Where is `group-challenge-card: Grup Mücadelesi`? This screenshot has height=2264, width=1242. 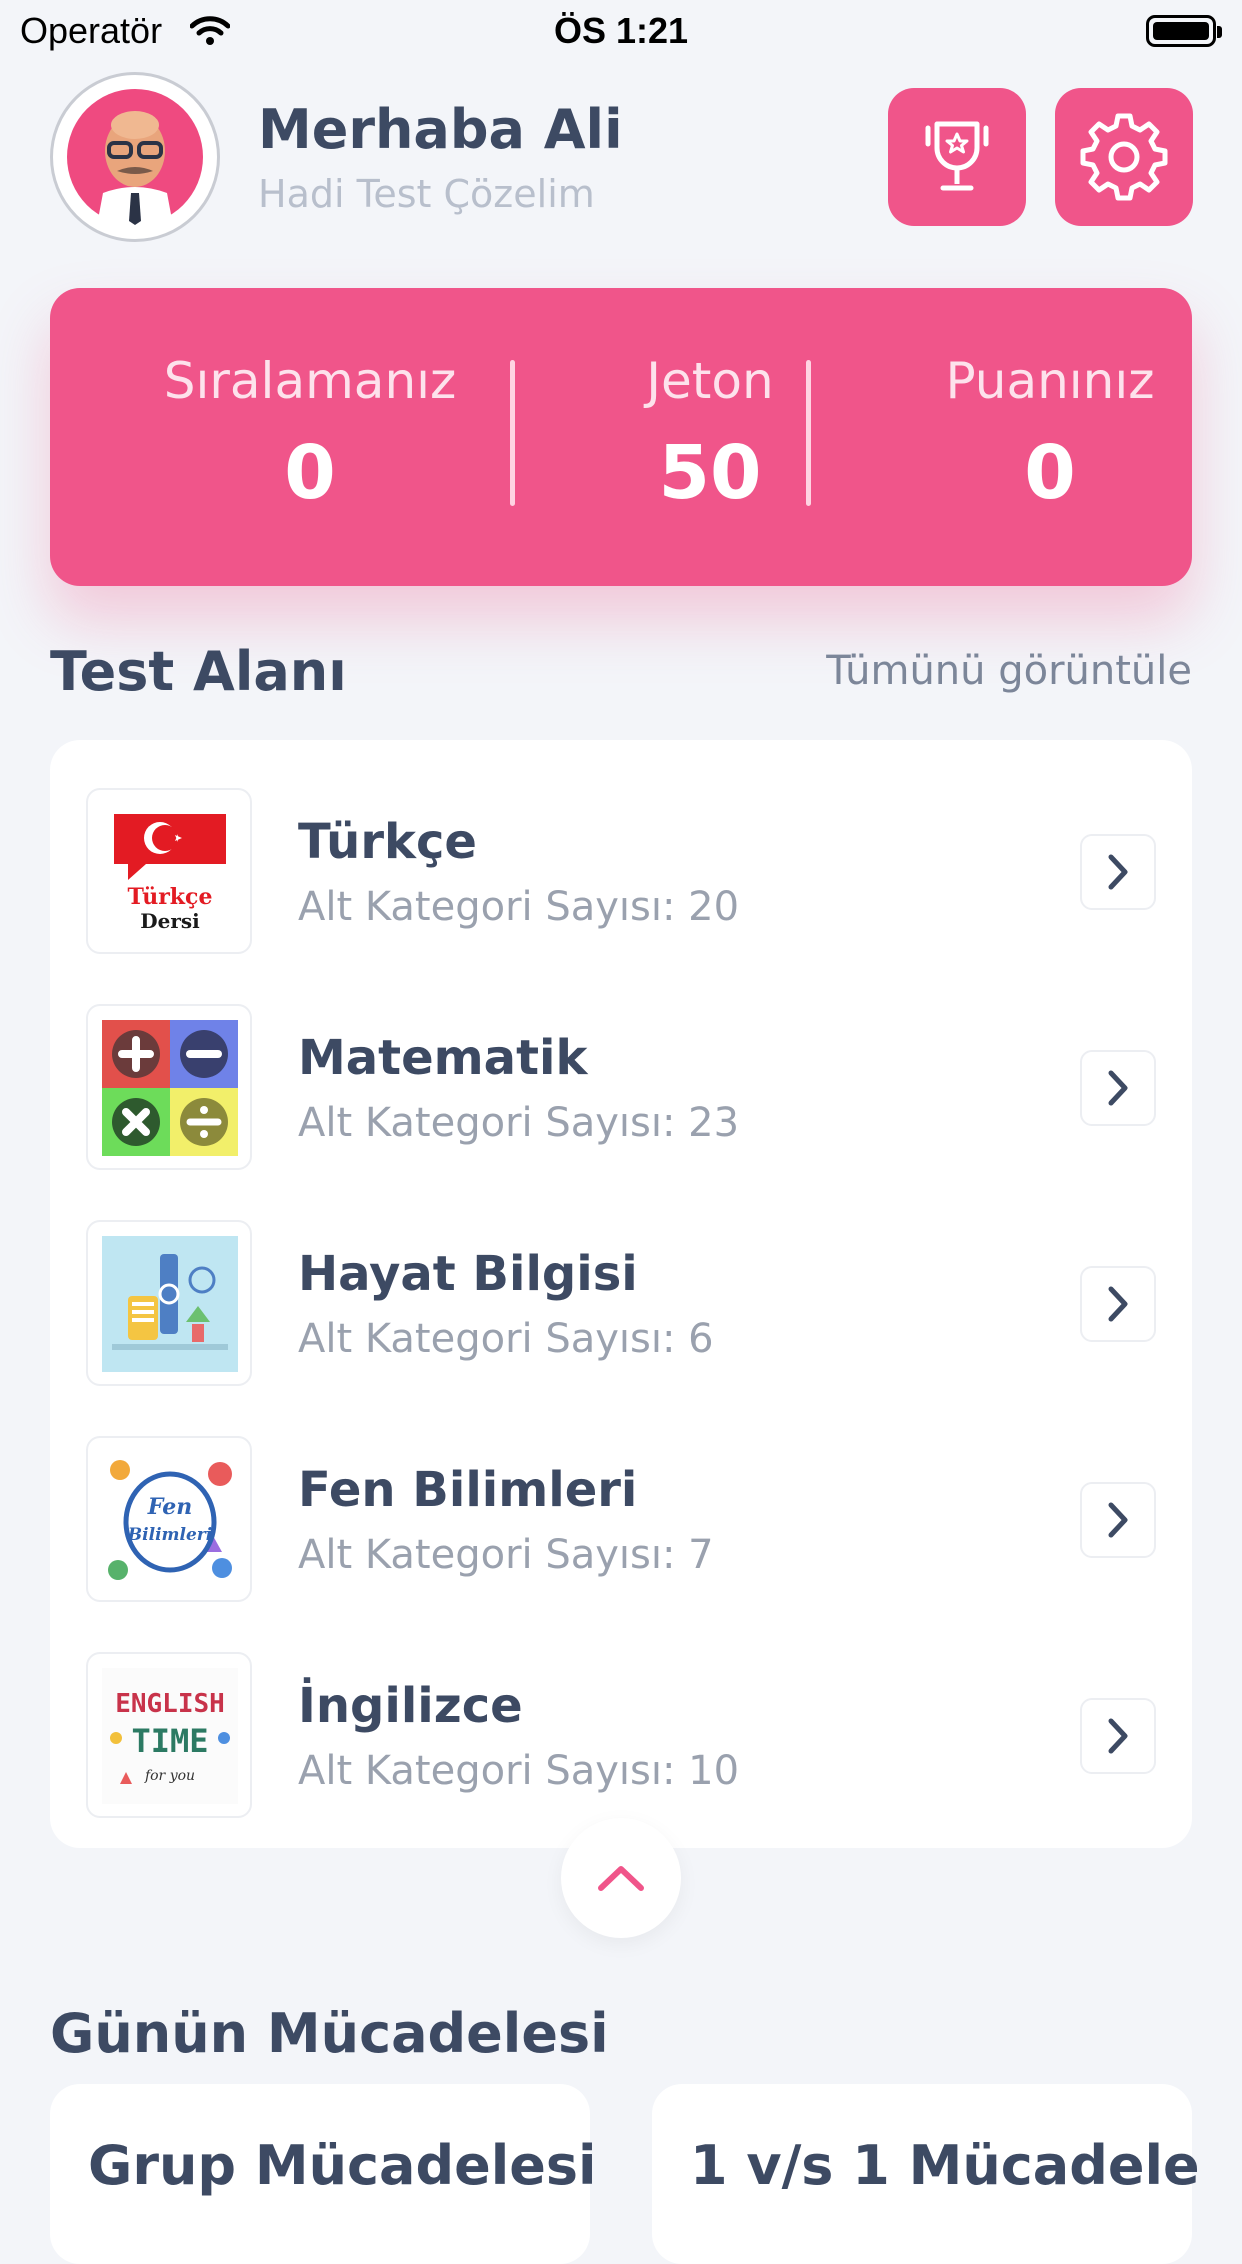 group-challenge-card: Grup Mücadelesi is located at coordinates (323, 2174).